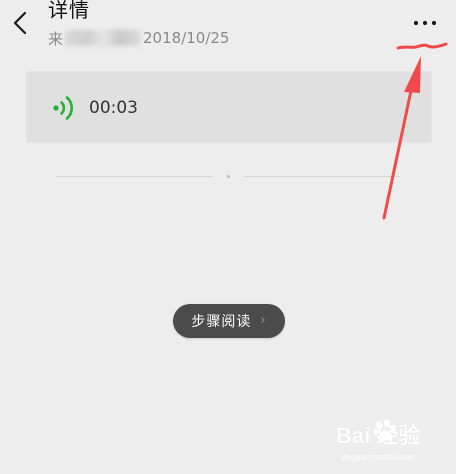 The image size is (456, 474). Describe the element at coordinates (103, 38) in the screenshot. I see `blurred-sender-name` at that location.